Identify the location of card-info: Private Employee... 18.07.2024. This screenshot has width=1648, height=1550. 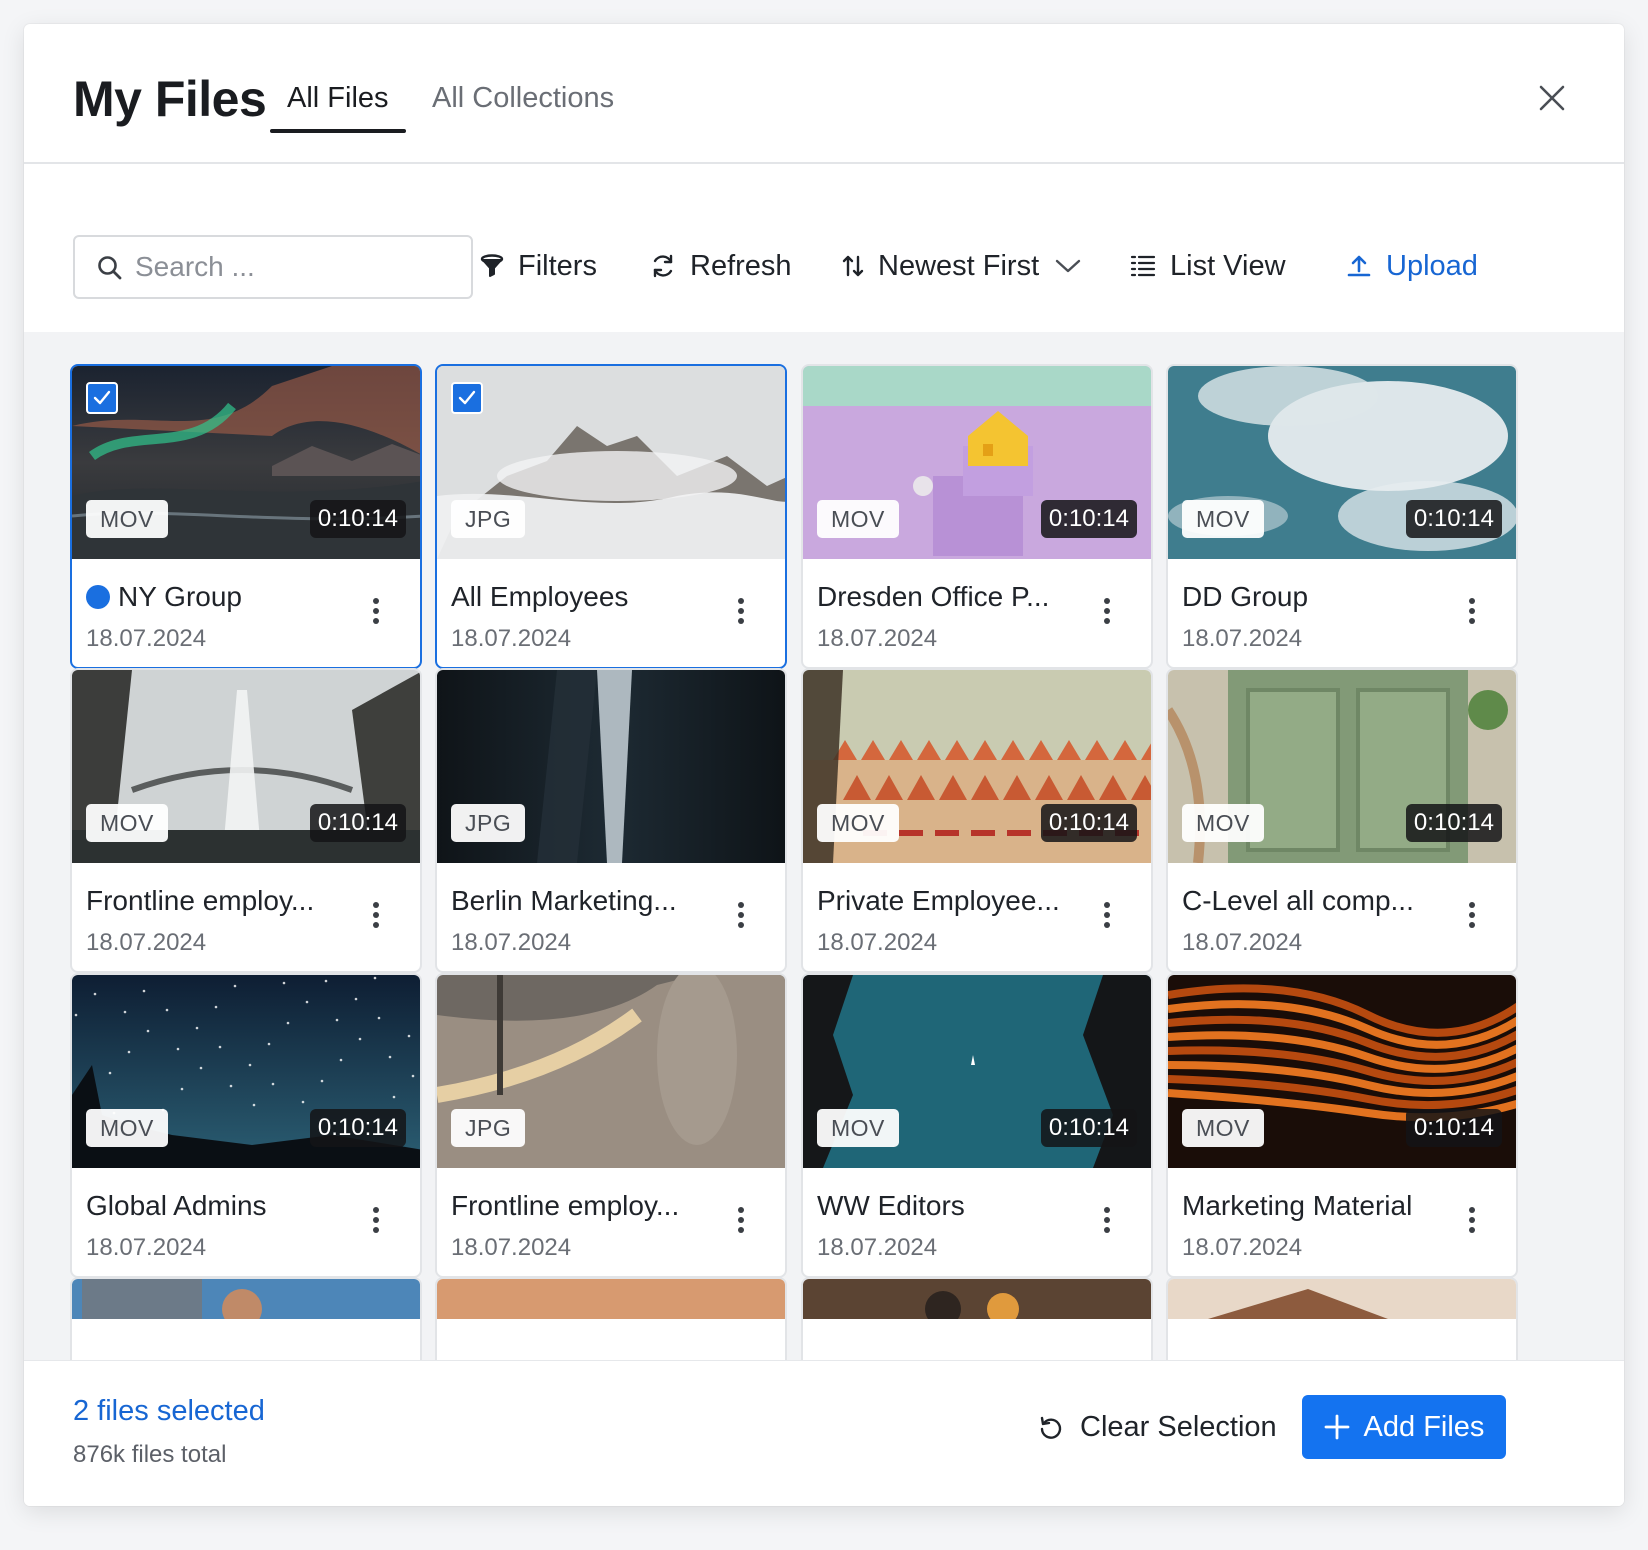
(977, 917).